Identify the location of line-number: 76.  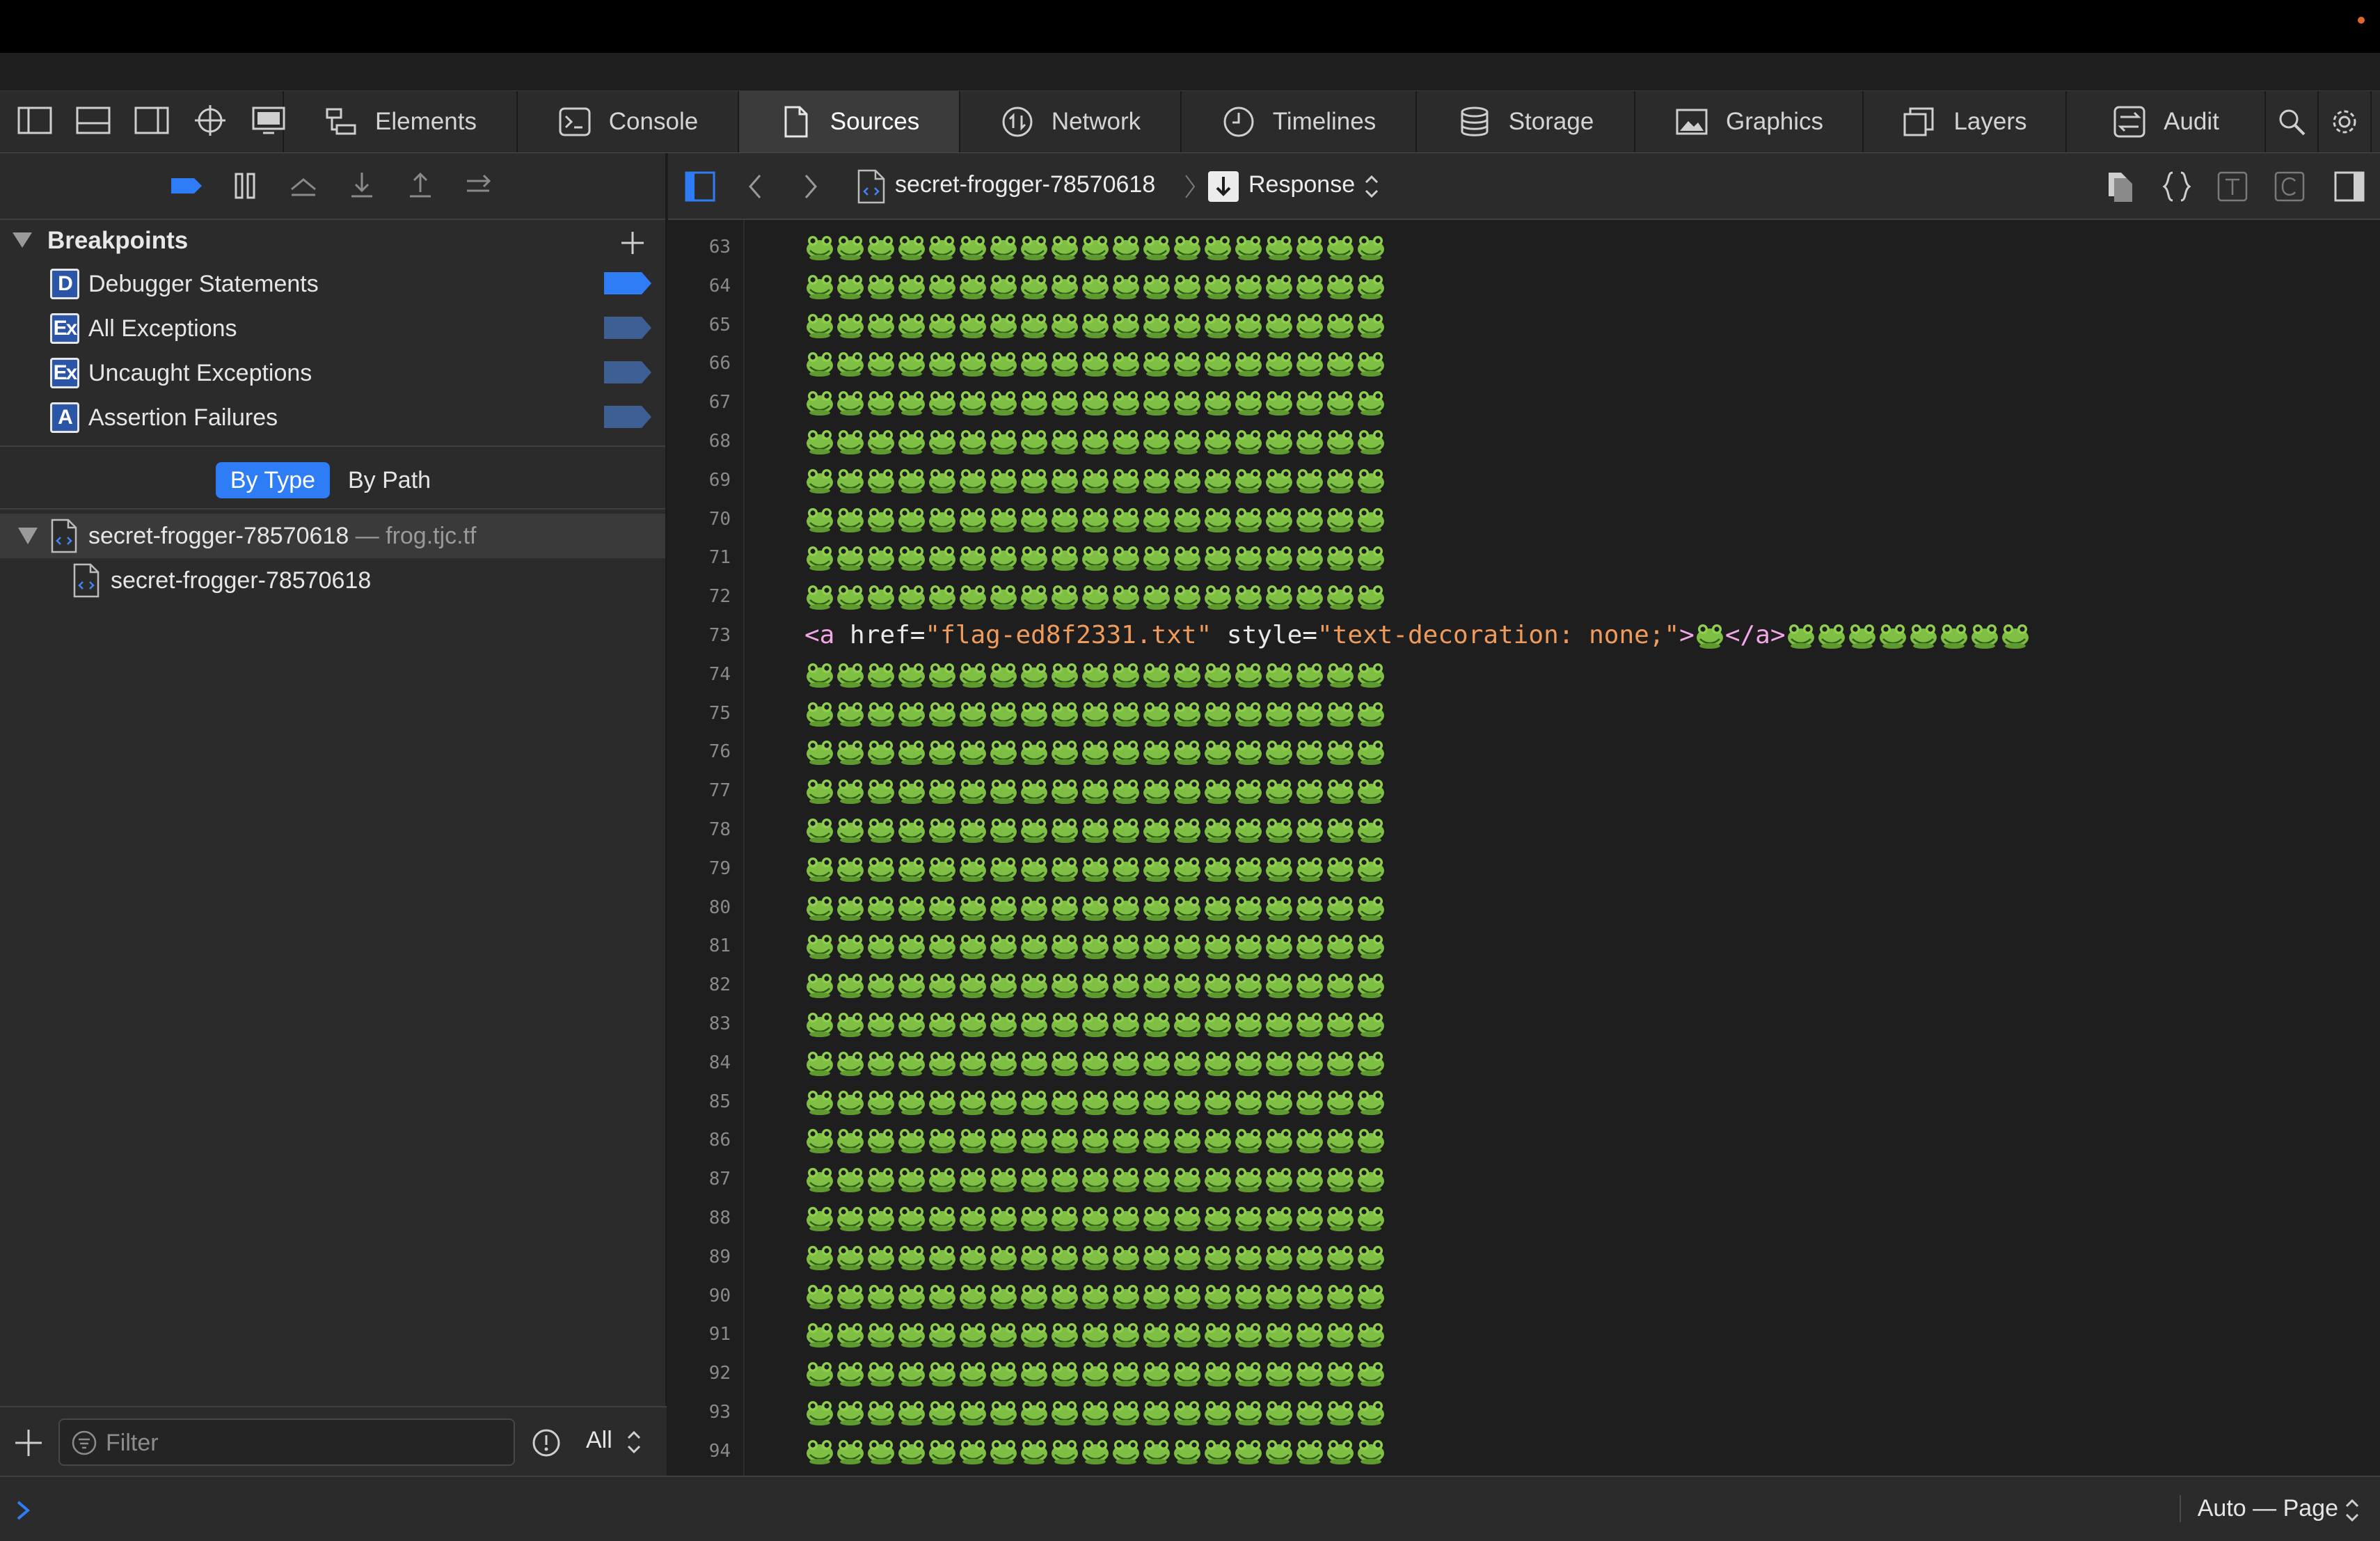
(720, 751).